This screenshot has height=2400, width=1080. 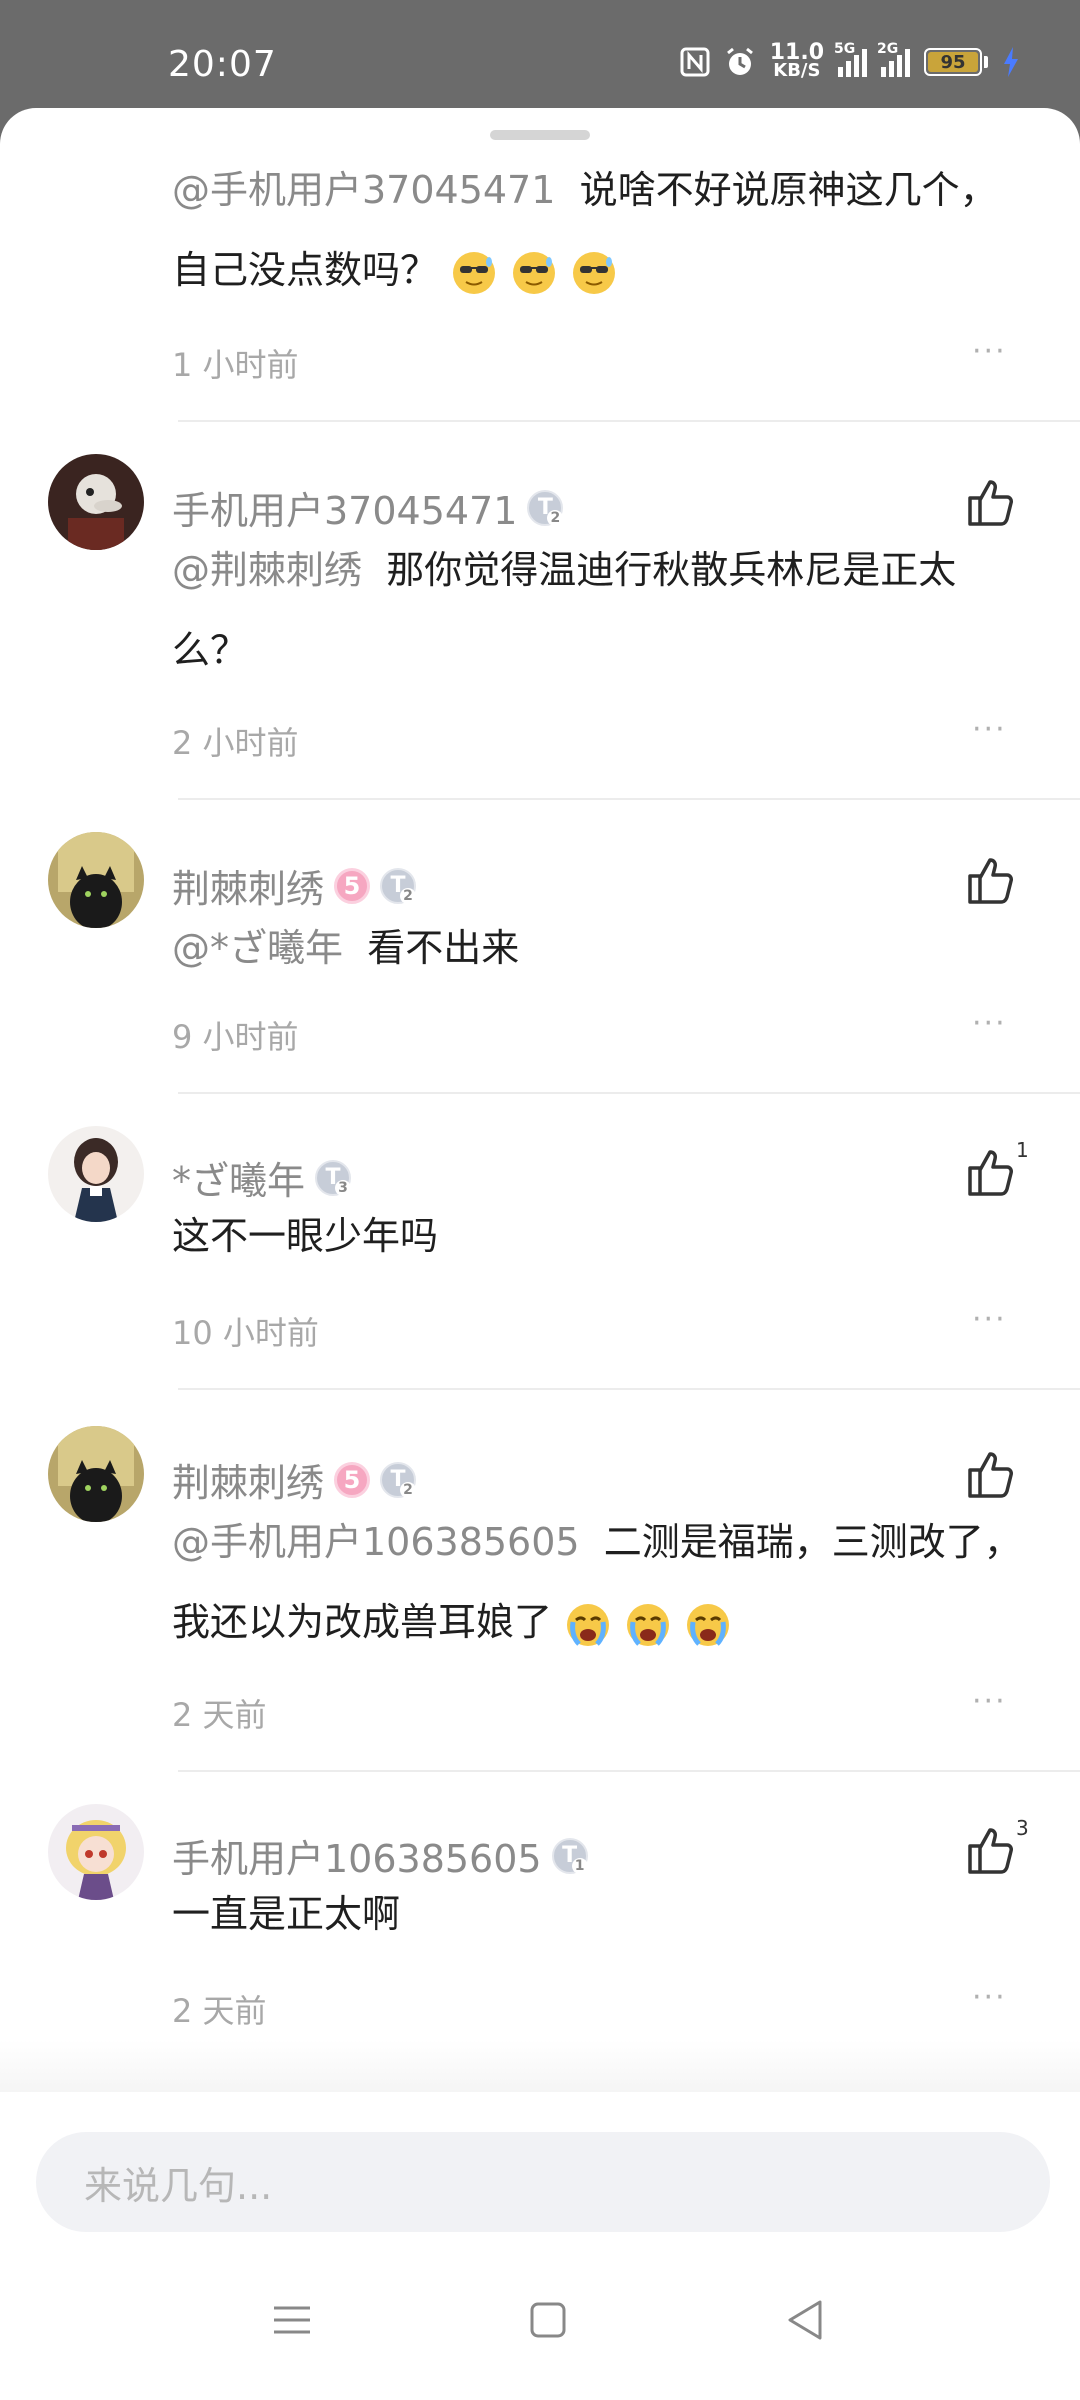 What do you see at coordinates (376, 1542) in the screenshot?
I see `mention-link: @手机用户106385605` at bounding box center [376, 1542].